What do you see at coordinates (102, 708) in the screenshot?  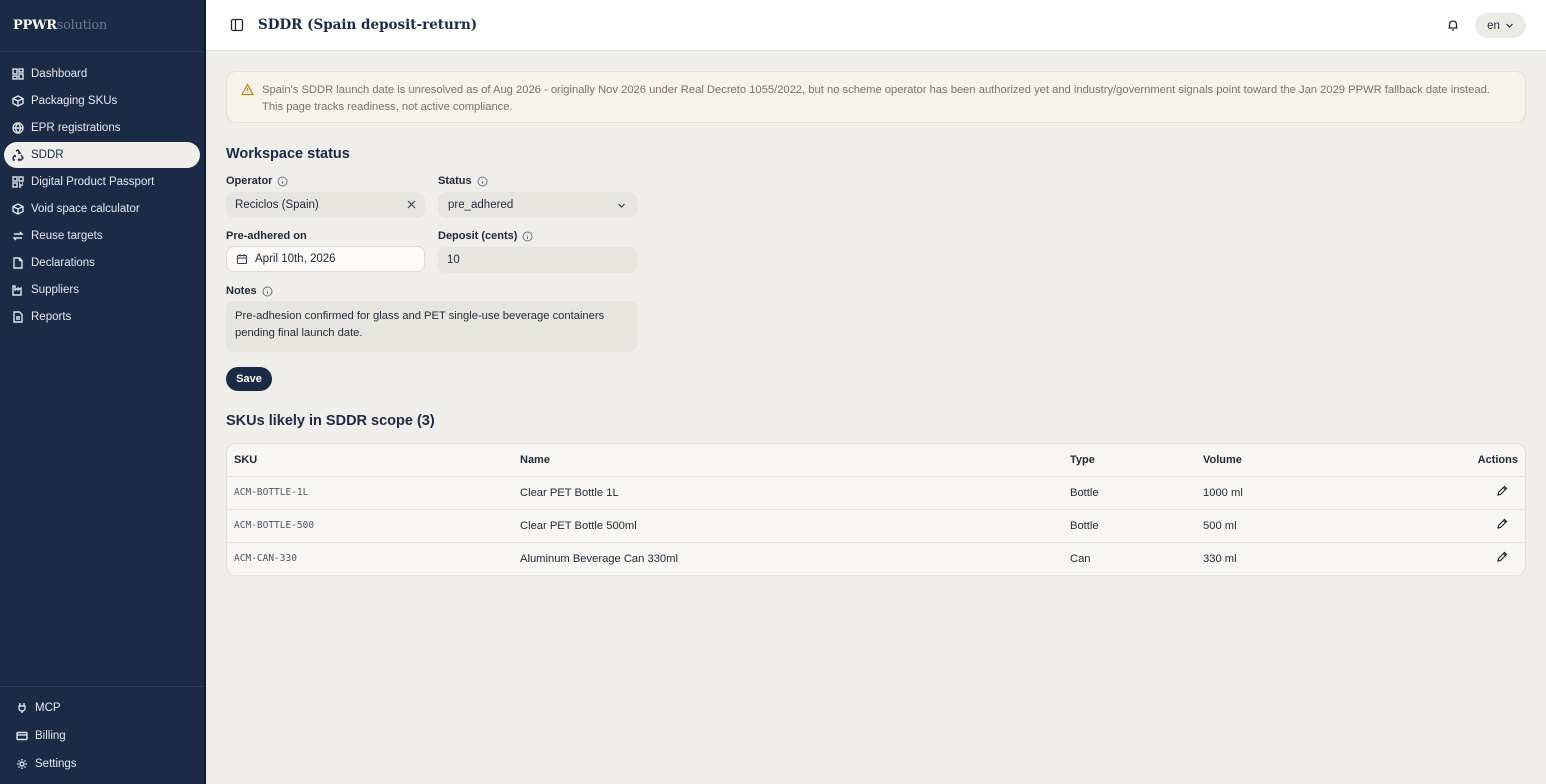 I see `sidebar-item-mcp: MCP` at bounding box center [102, 708].